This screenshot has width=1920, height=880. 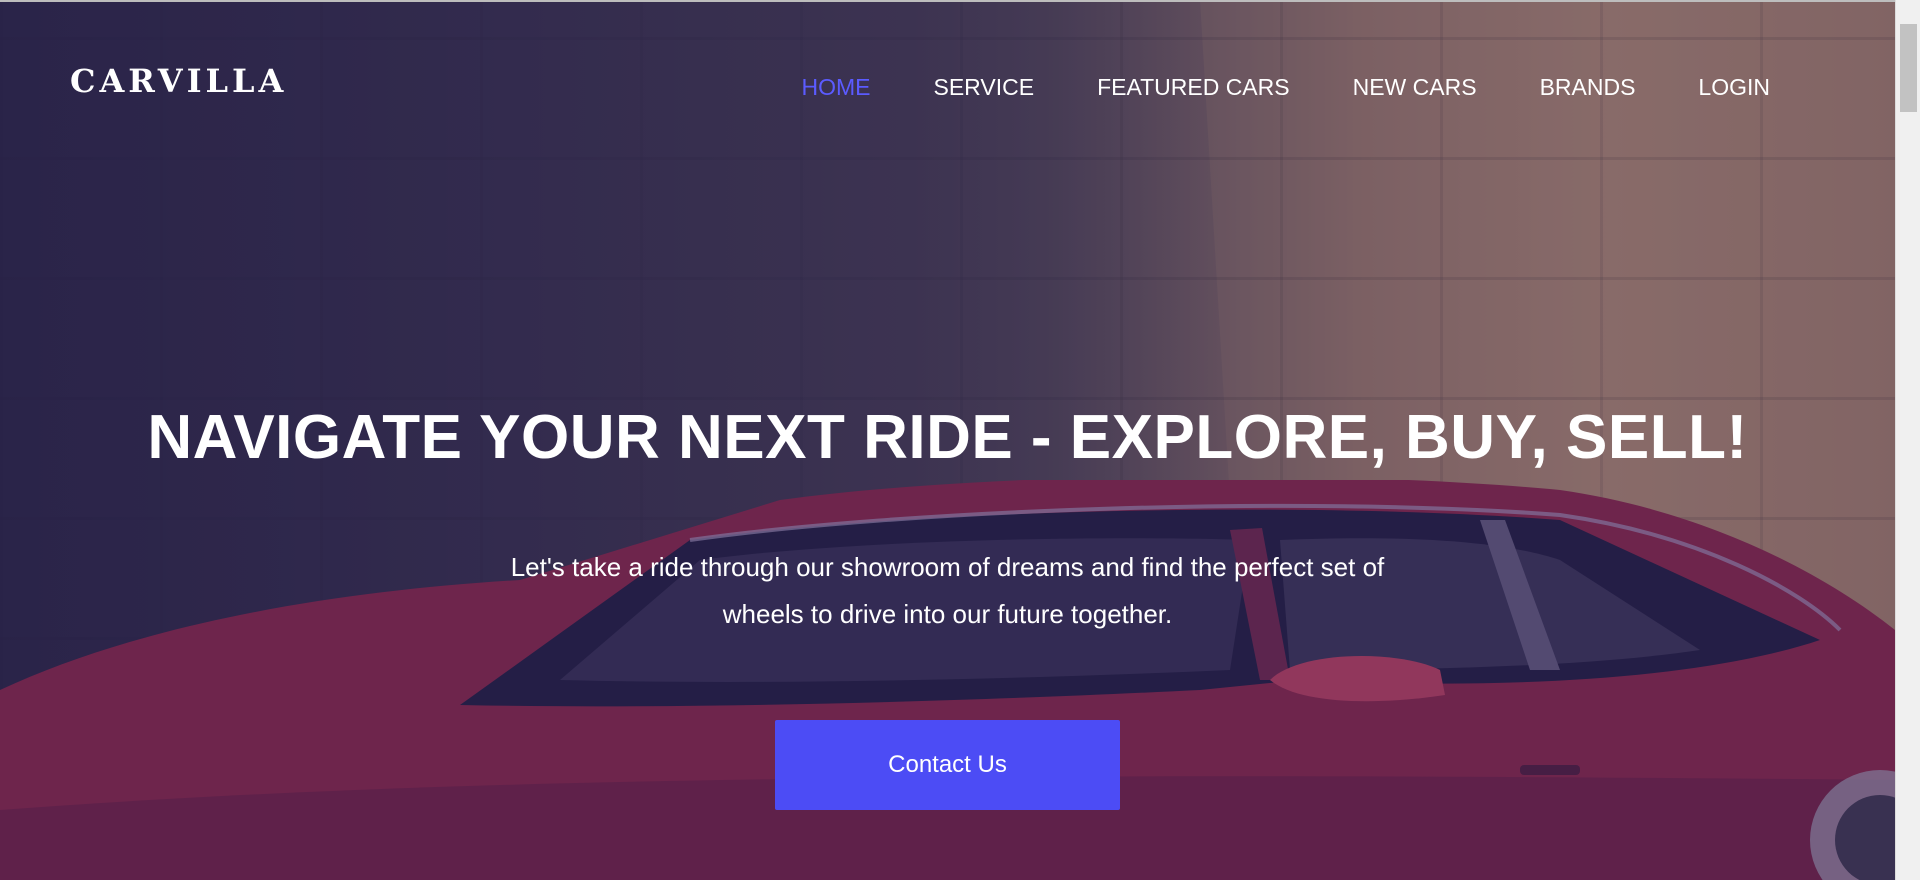 I want to click on nav-home: HOME, so click(x=836, y=87).